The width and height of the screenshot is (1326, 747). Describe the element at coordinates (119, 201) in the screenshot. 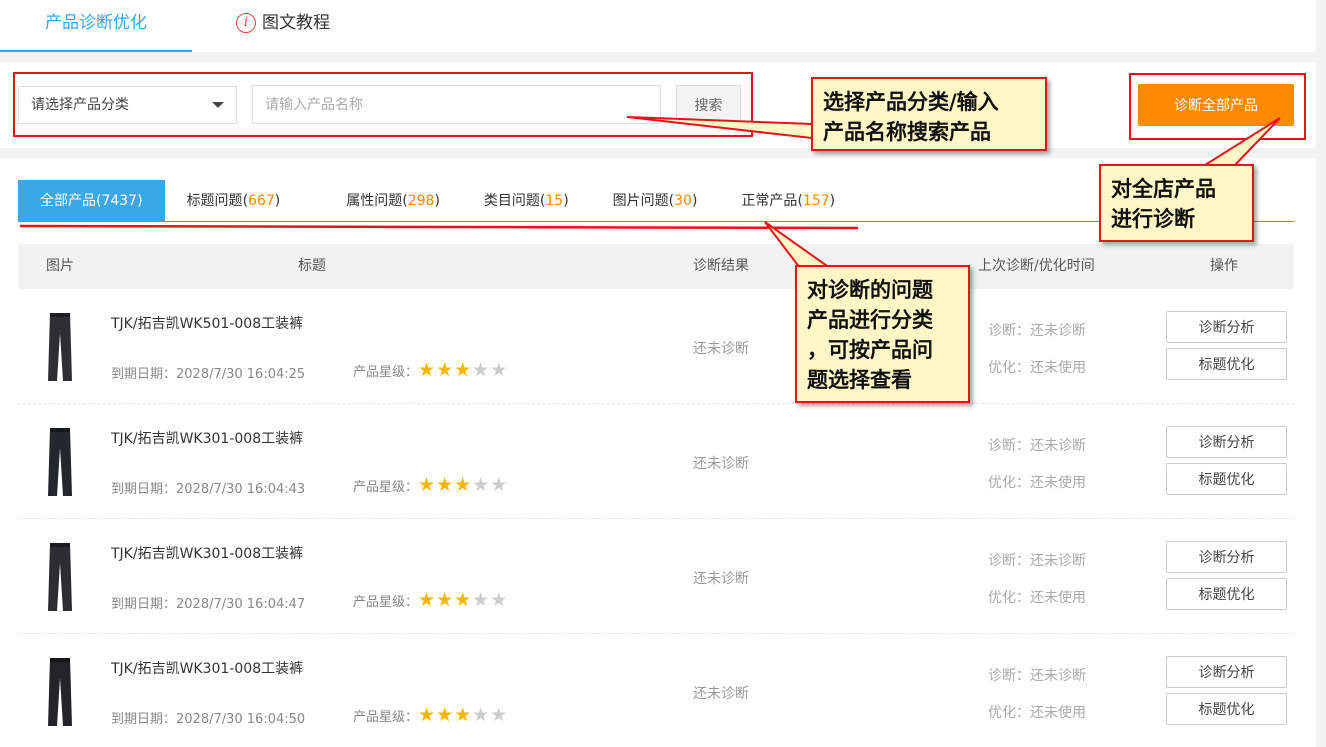

I see `tab-count: (7437)` at that location.